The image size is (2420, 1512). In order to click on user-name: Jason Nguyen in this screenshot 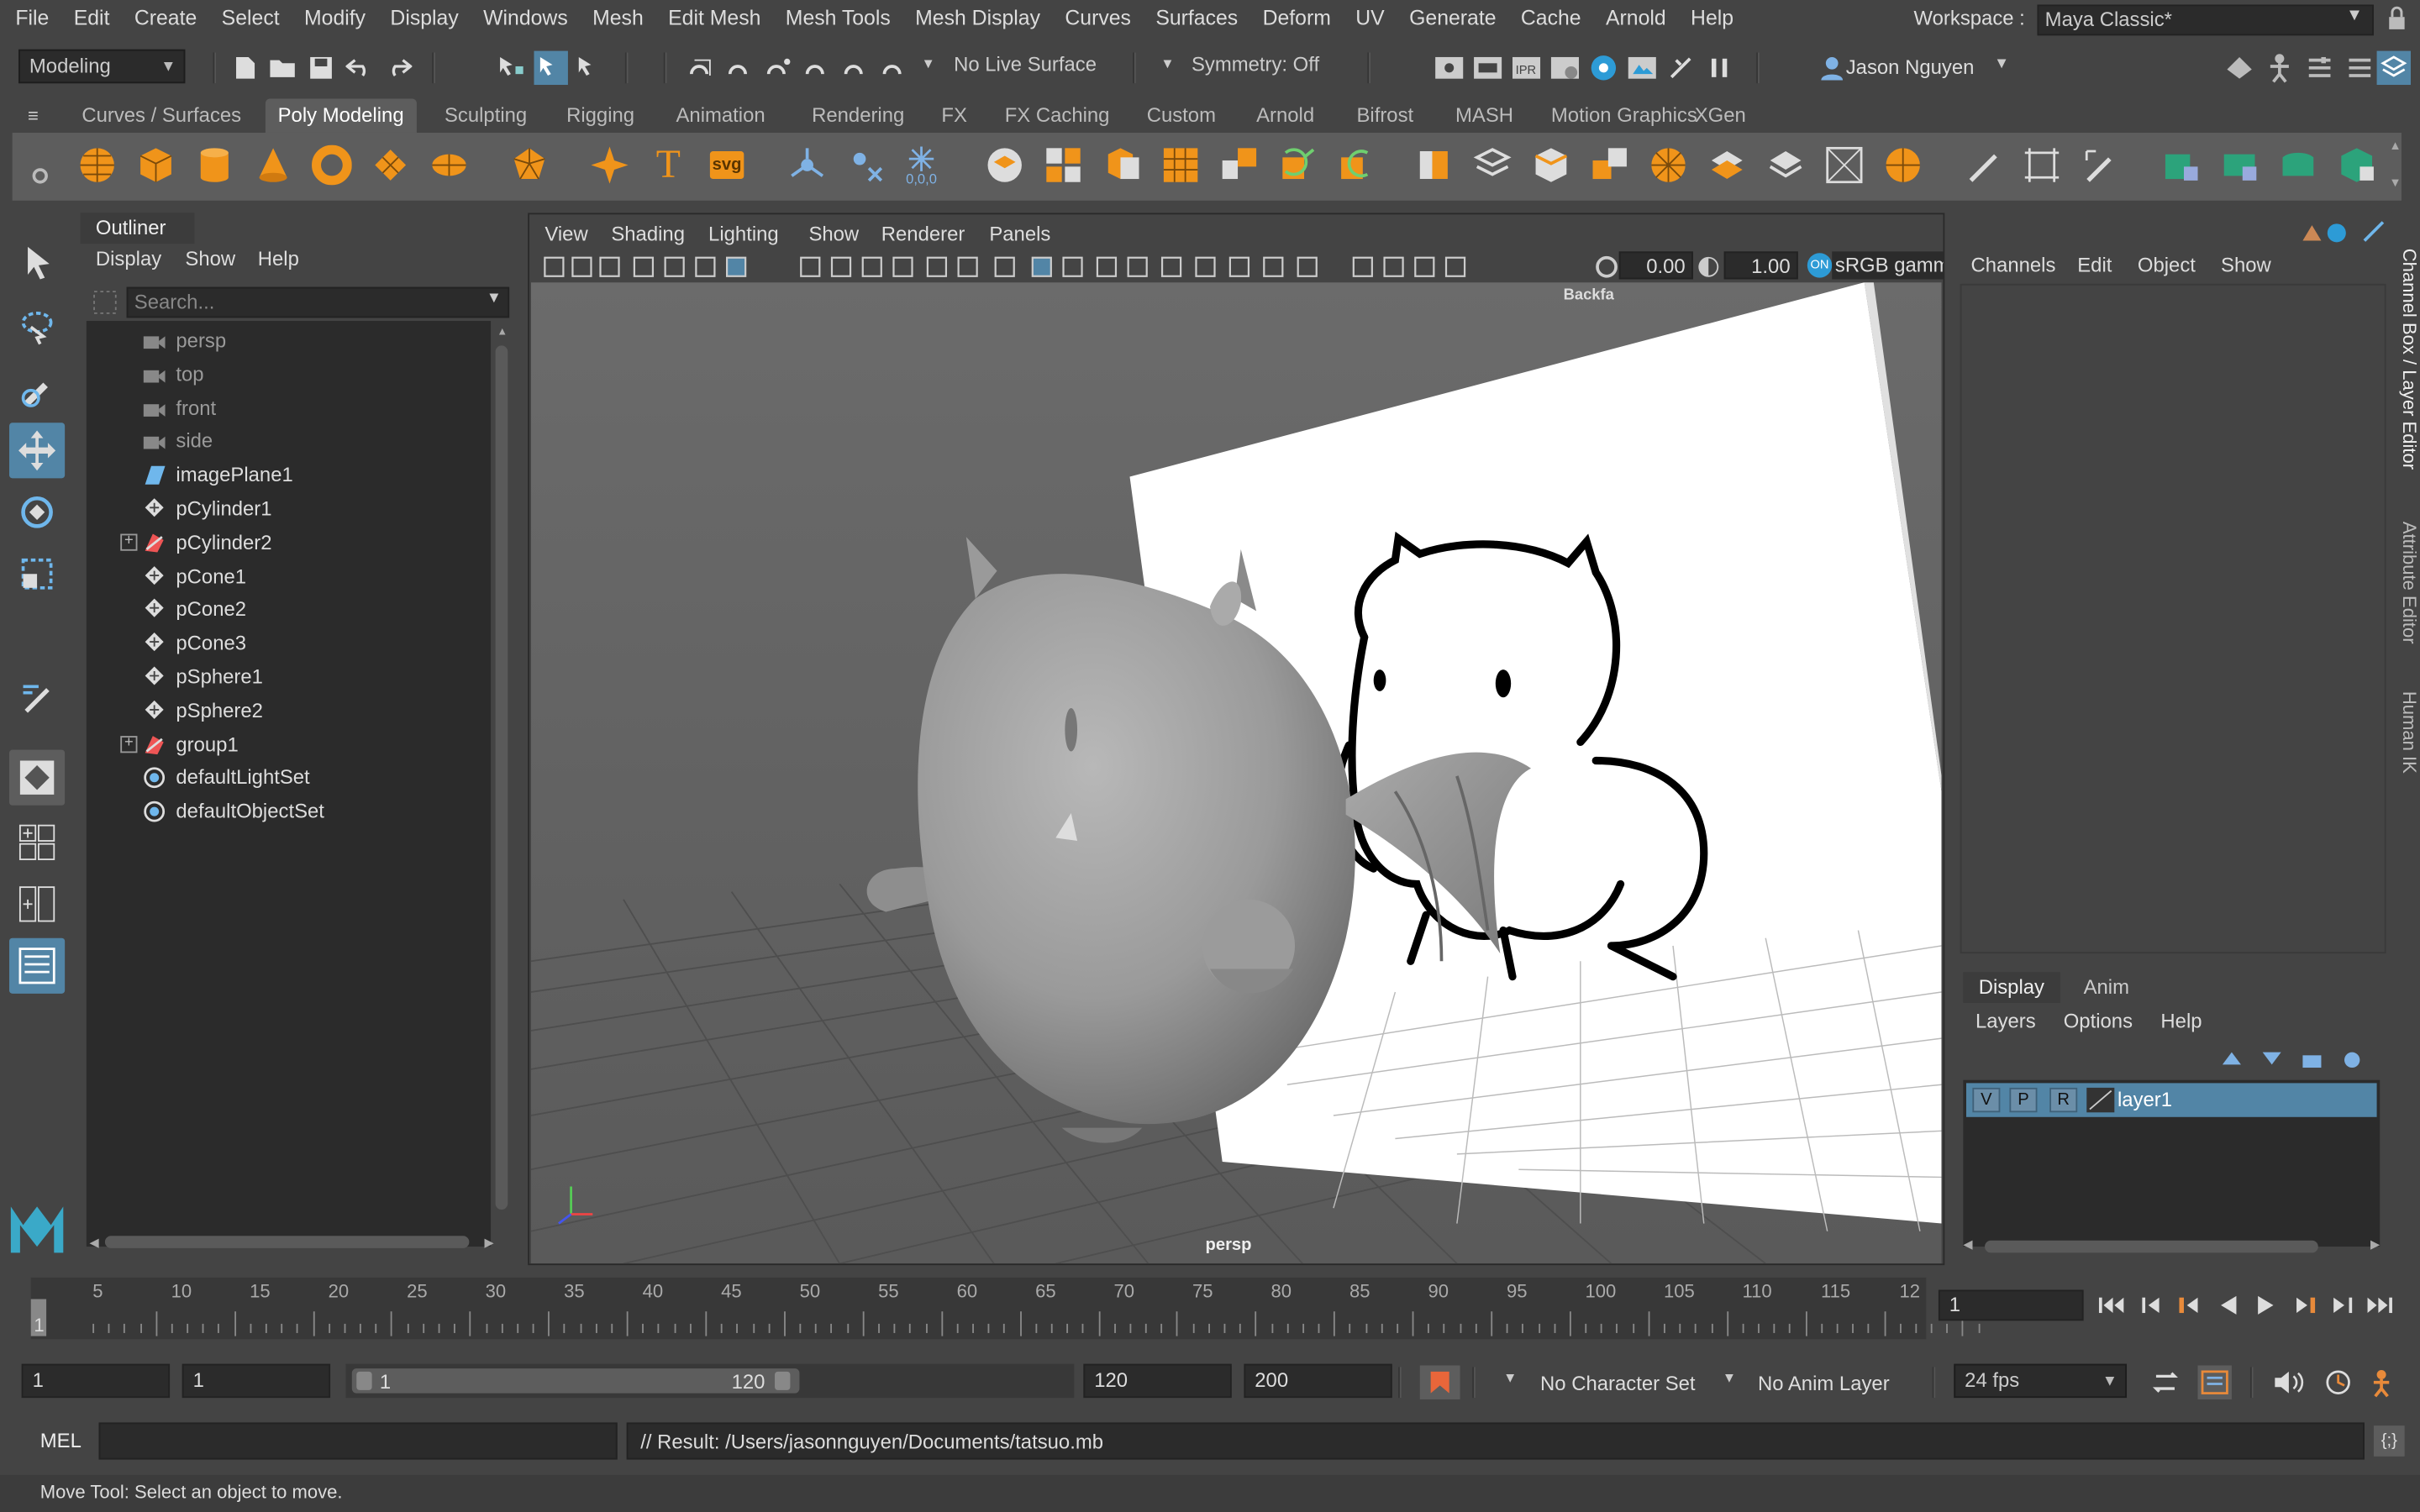, I will do `click(1911, 67)`.